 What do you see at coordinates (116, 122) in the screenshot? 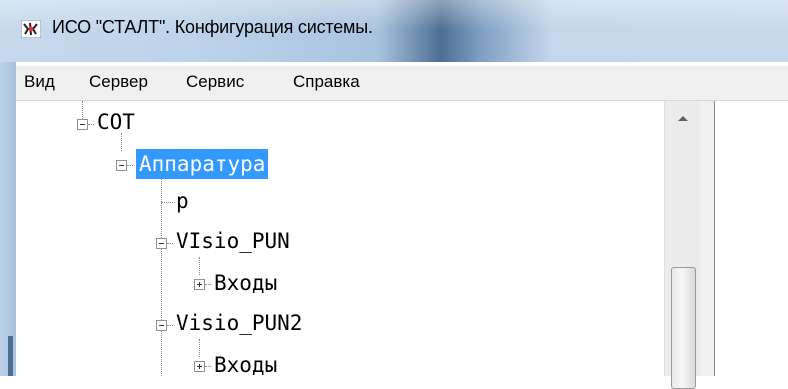
I see `tree-item-sot: СОТ` at bounding box center [116, 122].